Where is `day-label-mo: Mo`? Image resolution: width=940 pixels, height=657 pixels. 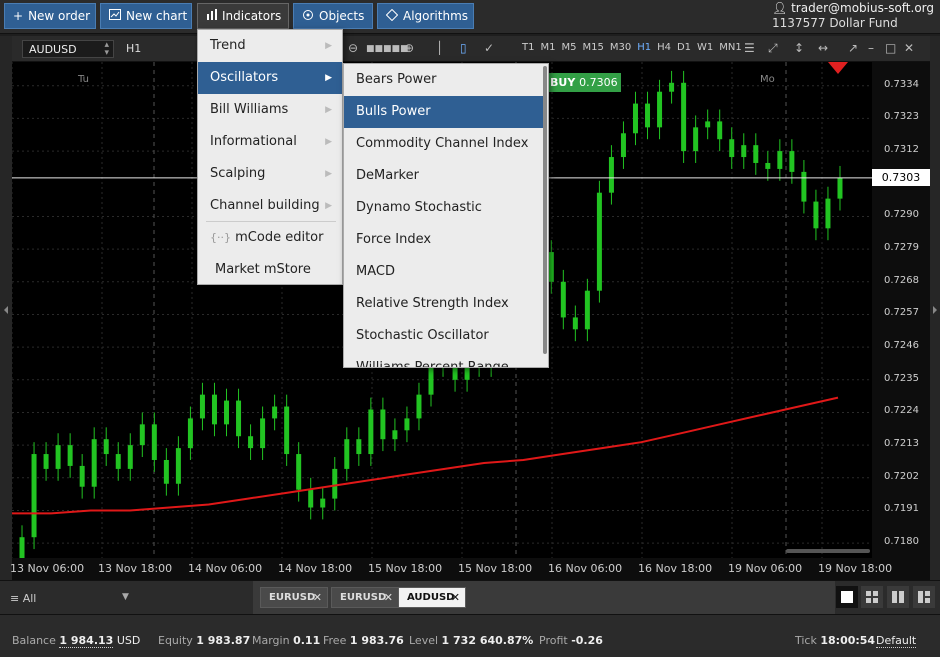 day-label-mo: Mo is located at coordinates (767, 79).